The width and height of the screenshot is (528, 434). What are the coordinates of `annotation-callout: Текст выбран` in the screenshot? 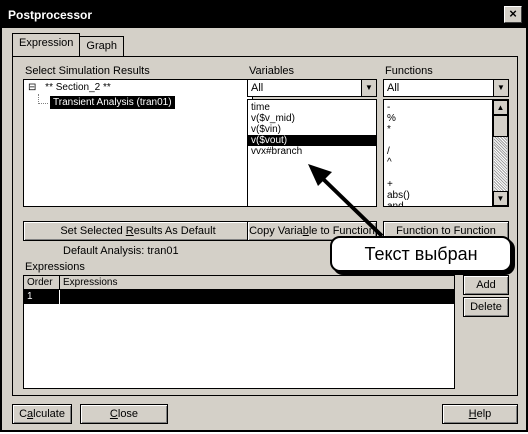 It's located at (421, 254).